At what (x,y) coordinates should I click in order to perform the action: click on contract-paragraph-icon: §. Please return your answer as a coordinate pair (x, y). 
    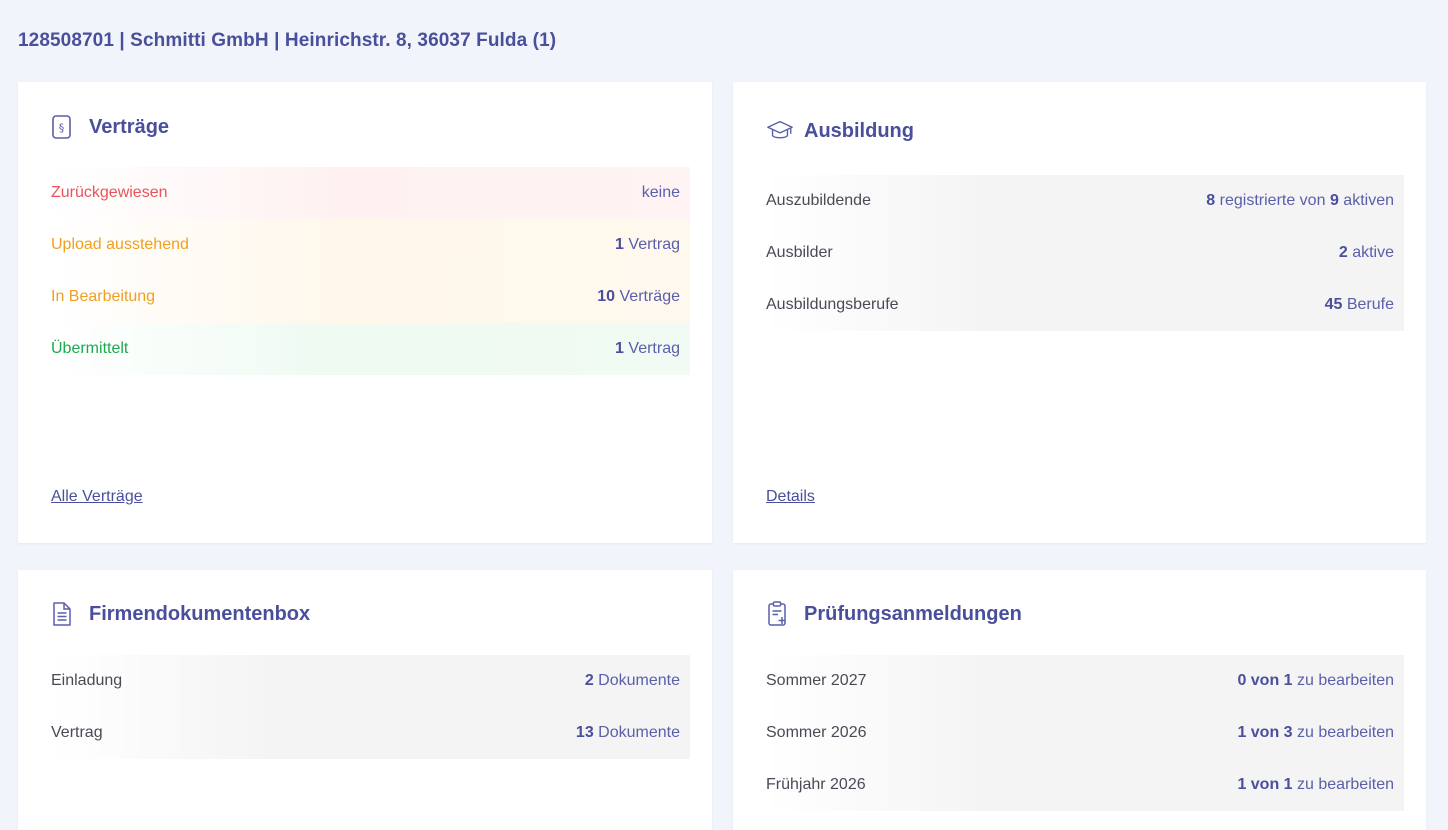
    Looking at the image, I should click on (65, 127).